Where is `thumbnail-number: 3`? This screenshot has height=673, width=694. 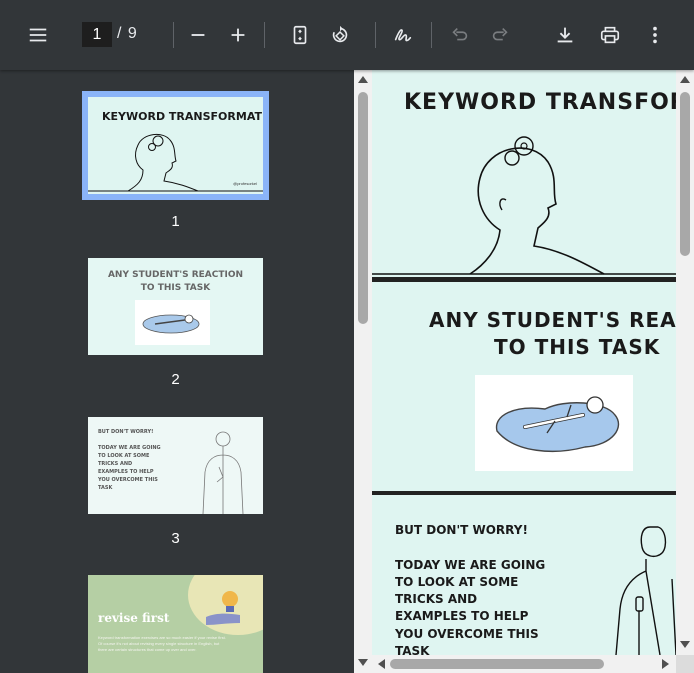
thumbnail-number: 3 is located at coordinates (175, 538).